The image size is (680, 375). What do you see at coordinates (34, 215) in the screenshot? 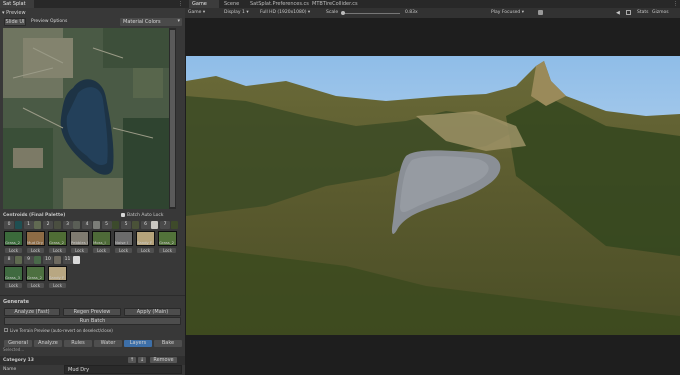
I see `centroids-title: Centroids (Final Palette)` at bounding box center [34, 215].